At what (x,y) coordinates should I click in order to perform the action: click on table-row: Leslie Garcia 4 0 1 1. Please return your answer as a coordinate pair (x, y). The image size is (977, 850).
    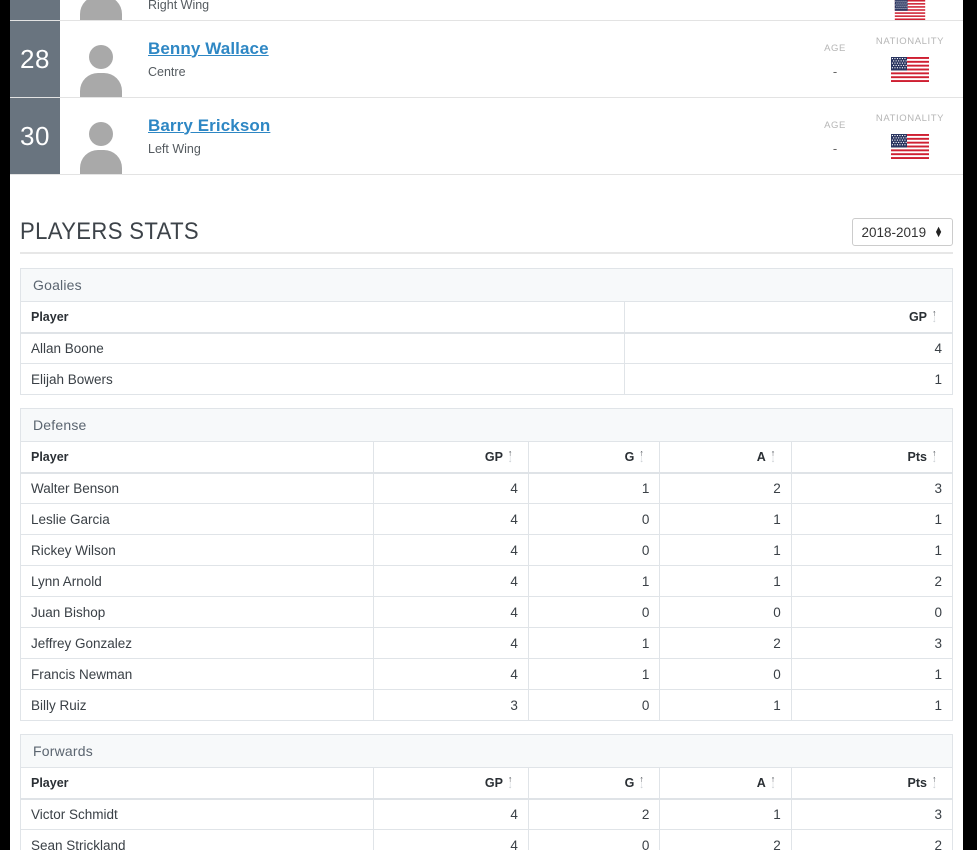
    Looking at the image, I should click on (486, 519).